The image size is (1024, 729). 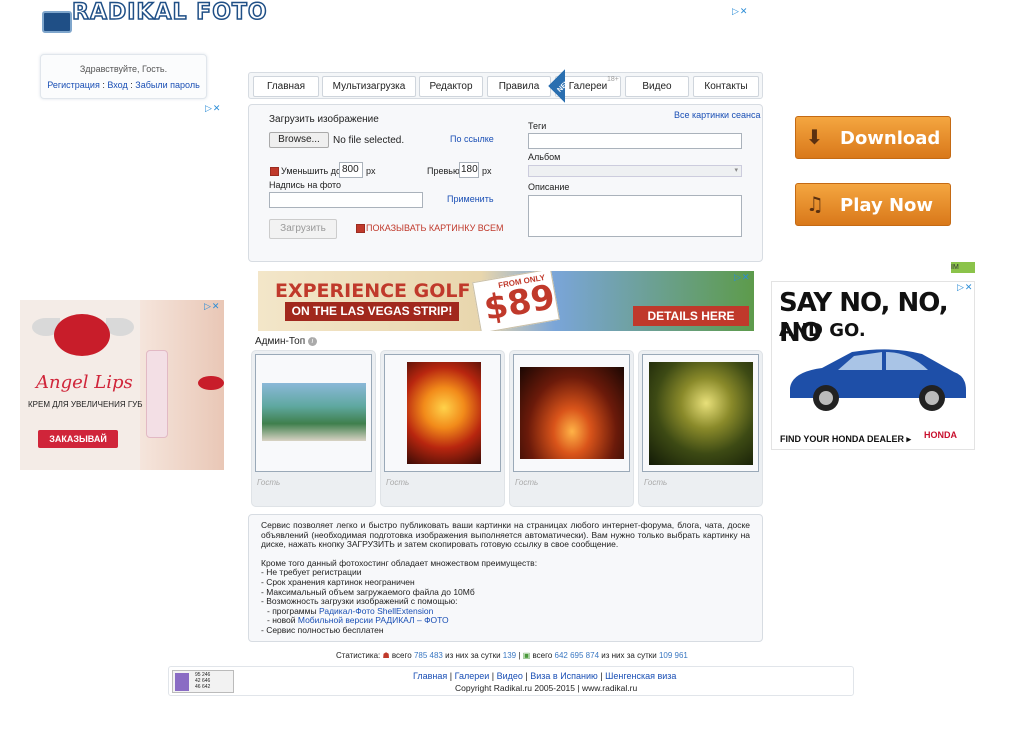 What do you see at coordinates (123, 69) in the screenshot?
I see `greeting-text: Здравствуйте, Гость.` at bounding box center [123, 69].